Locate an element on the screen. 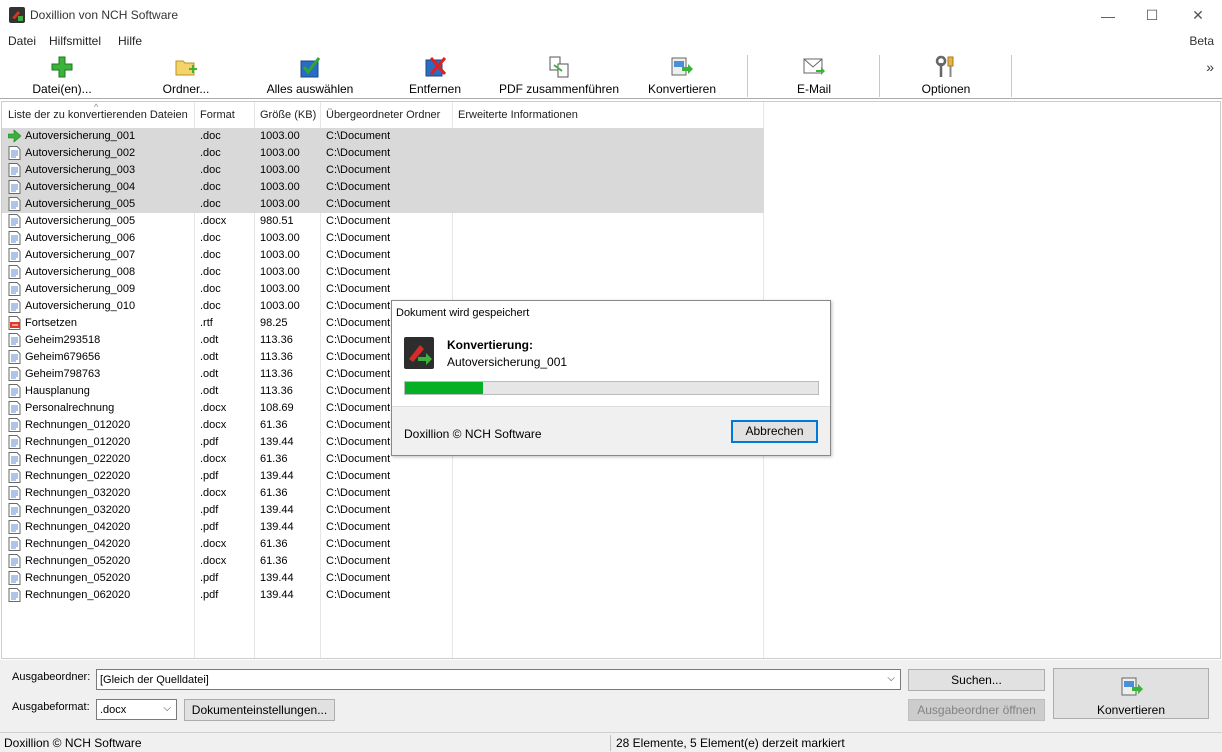 Image resolution: width=1222 pixels, height=752 pixels. merge-pdf-label: PDF zusammenführen is located at coordinates (559, 89).